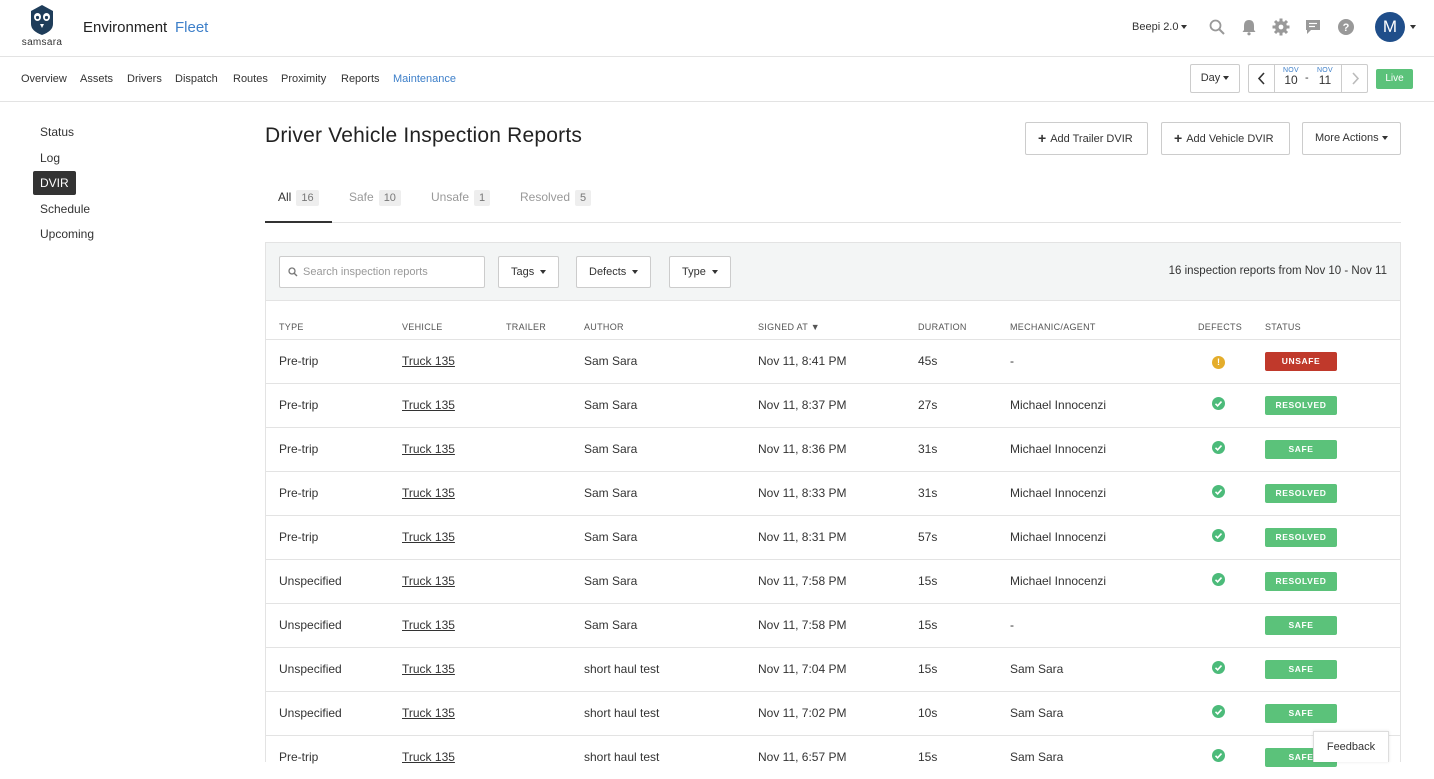  What do you see at coordinates (50, 158) in the screenshot?
I see `sidebar-item-log: Log` at bounding box center [50, 158].